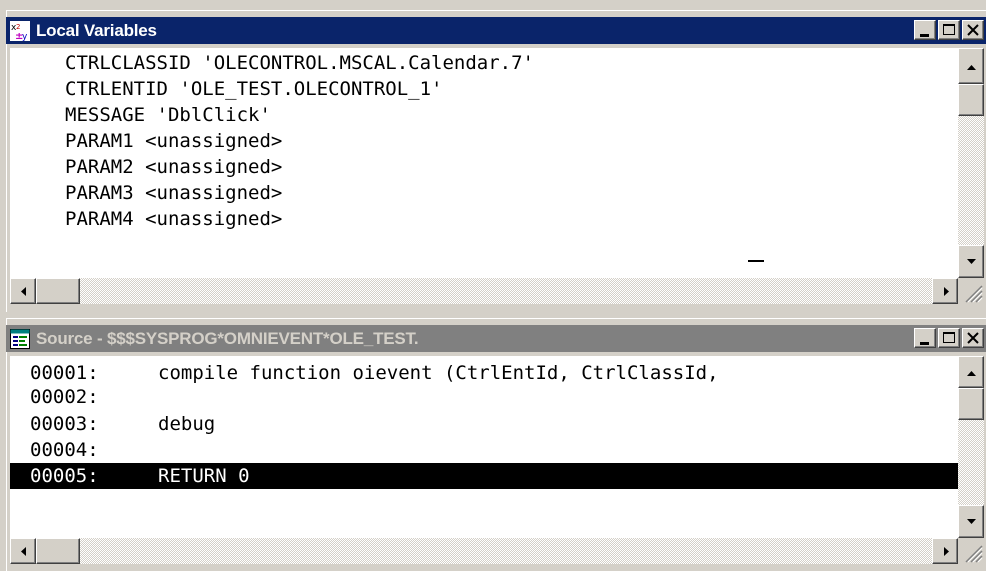  Describe the element at coordinates (204, 476) in the screenshot. I see `code-line: RETURN 0` at that location.